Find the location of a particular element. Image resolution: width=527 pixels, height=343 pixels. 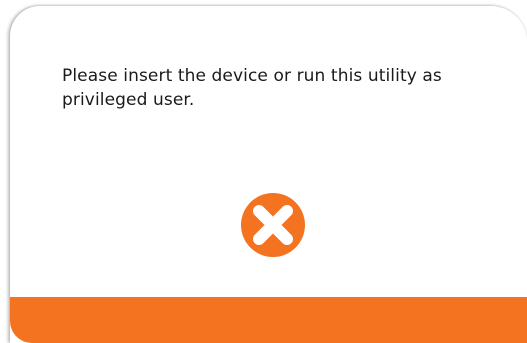

bottom-accent-bar is located at coordinates (268, 320).